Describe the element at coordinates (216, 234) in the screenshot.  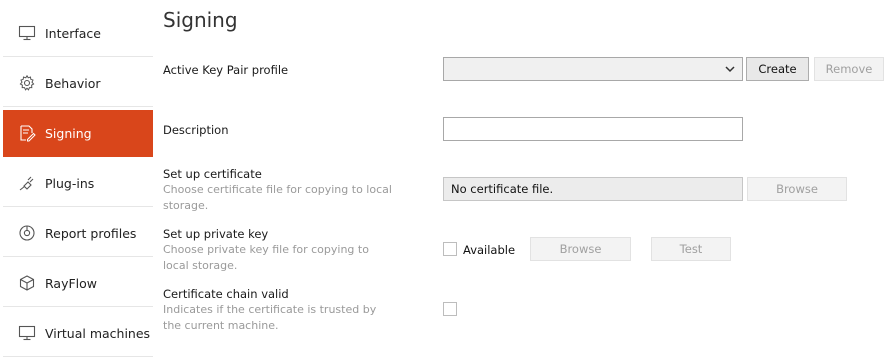
I see `private-key-label: Set up private key` at that location.